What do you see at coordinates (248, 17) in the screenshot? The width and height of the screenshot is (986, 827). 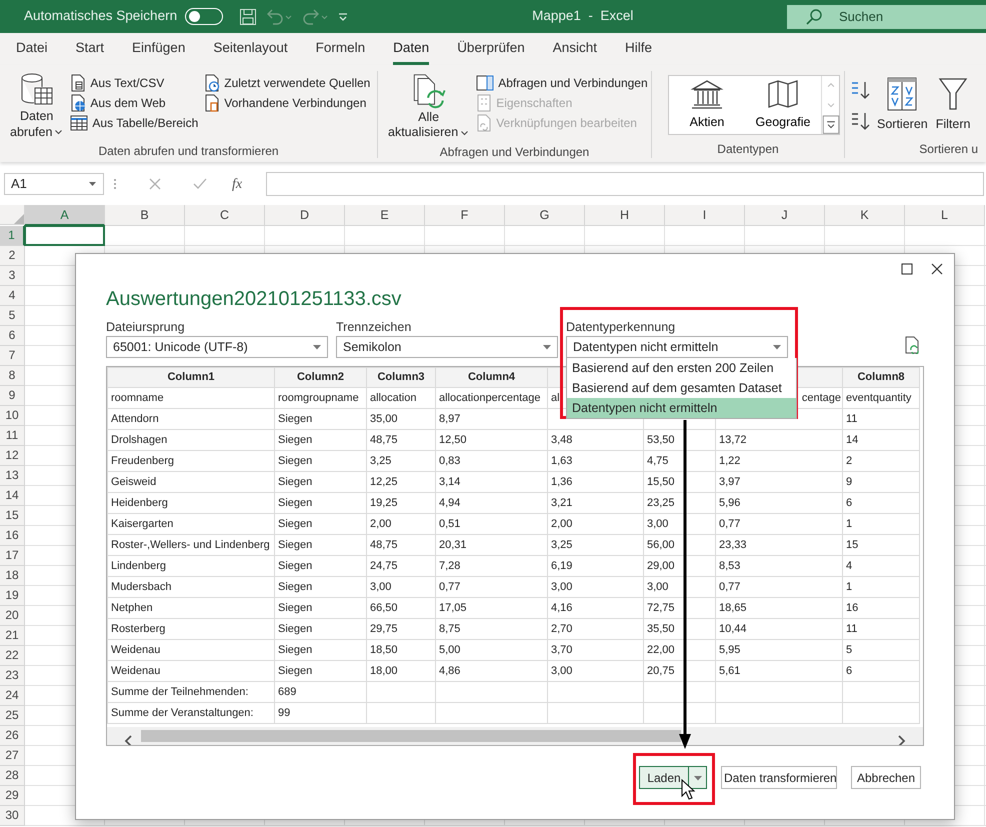 I see `save-icon` at bounding box center [248, 17].